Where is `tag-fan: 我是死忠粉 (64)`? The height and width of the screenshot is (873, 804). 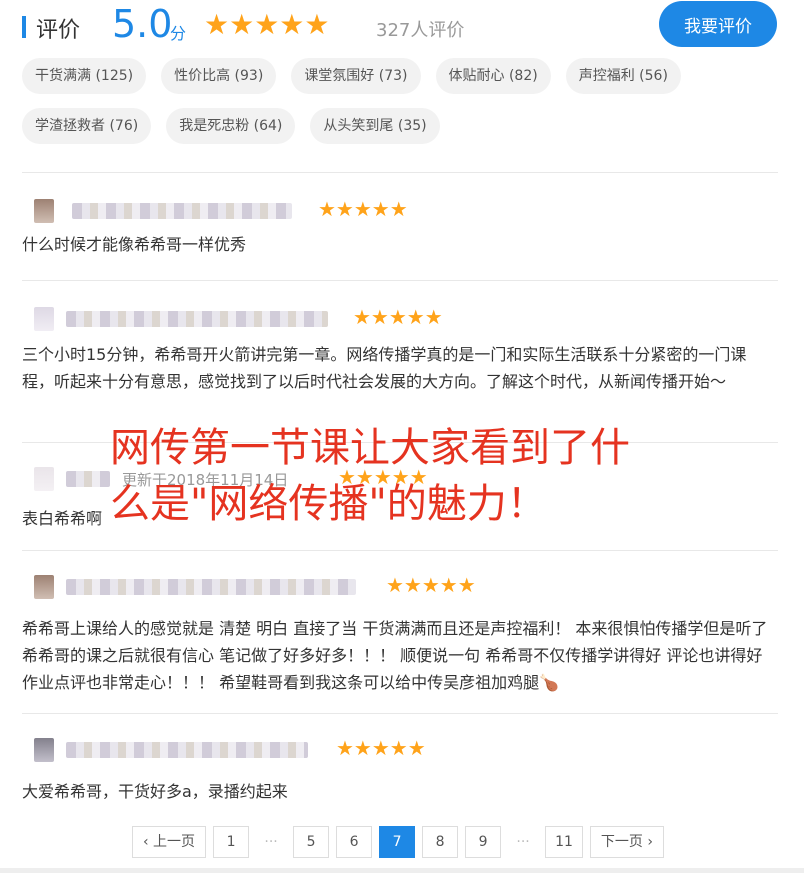
tag-fan: 我是死忠粉 (64) is located at coordinates (231, 126).